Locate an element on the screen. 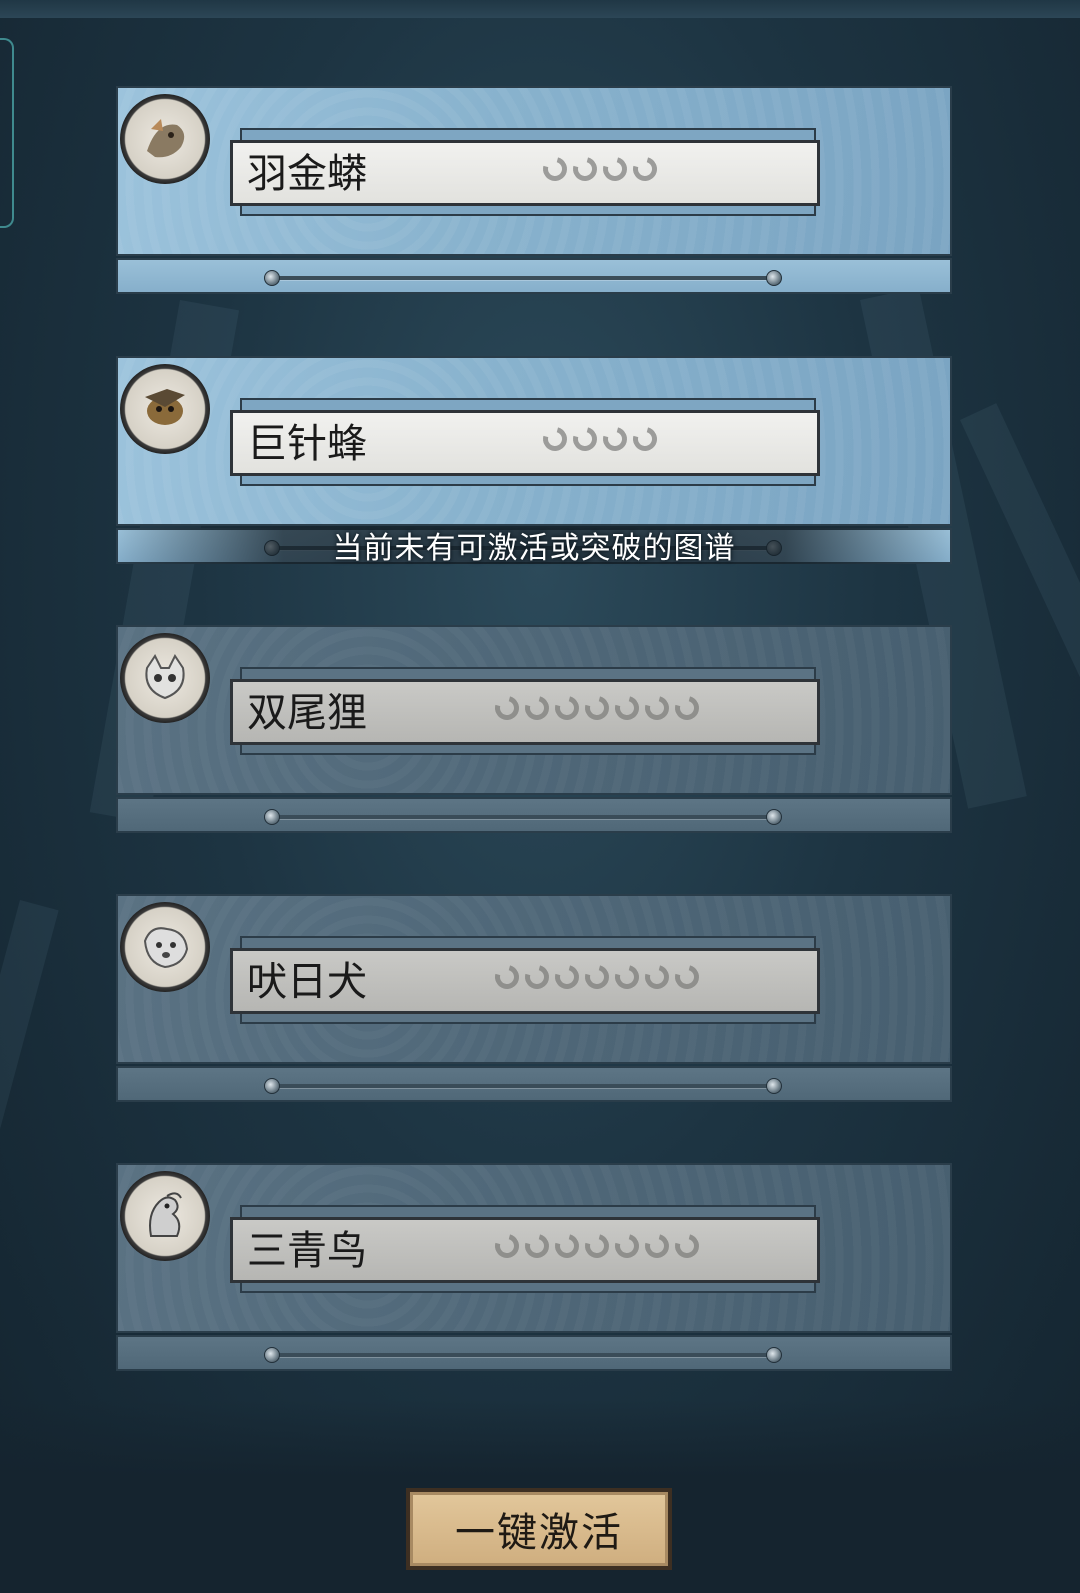  beast-card: 双尾狸 is located at coordinates (534, 731).